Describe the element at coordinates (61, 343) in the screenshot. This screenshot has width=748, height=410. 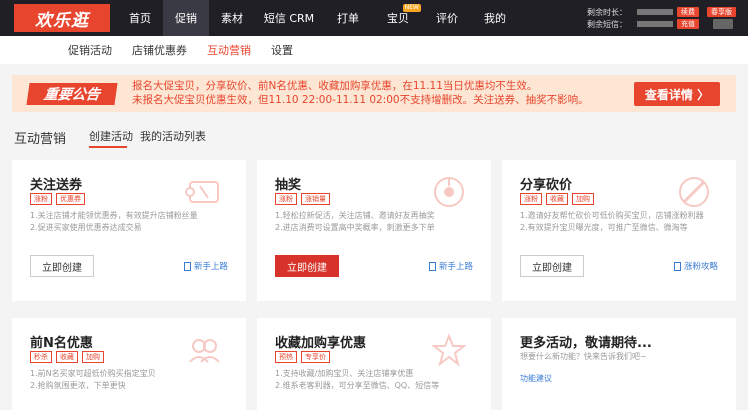
I see `card-title: 前N名优惠` at that location.